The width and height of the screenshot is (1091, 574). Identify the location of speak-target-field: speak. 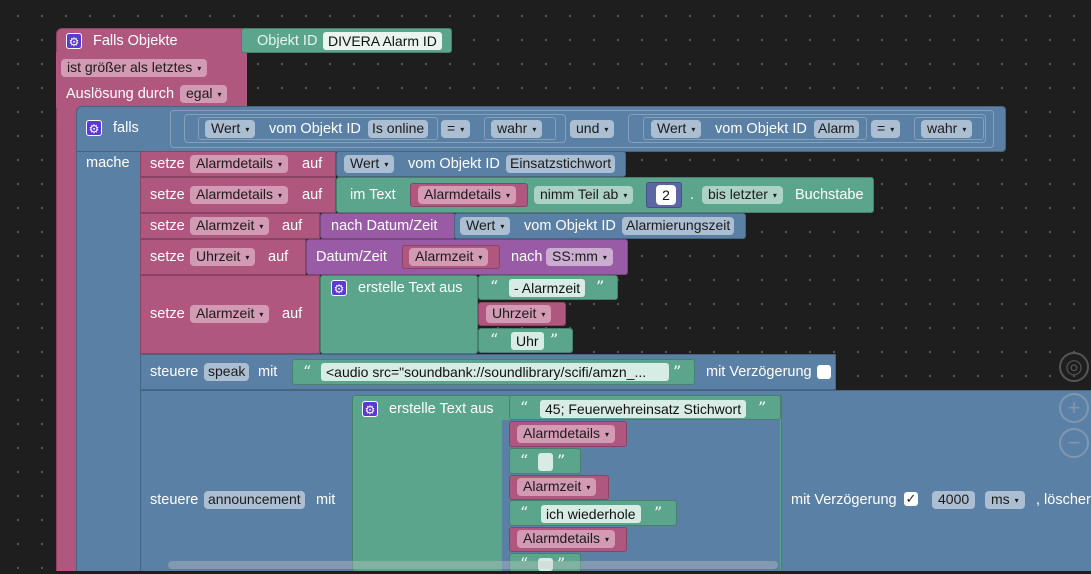
(227, 372).